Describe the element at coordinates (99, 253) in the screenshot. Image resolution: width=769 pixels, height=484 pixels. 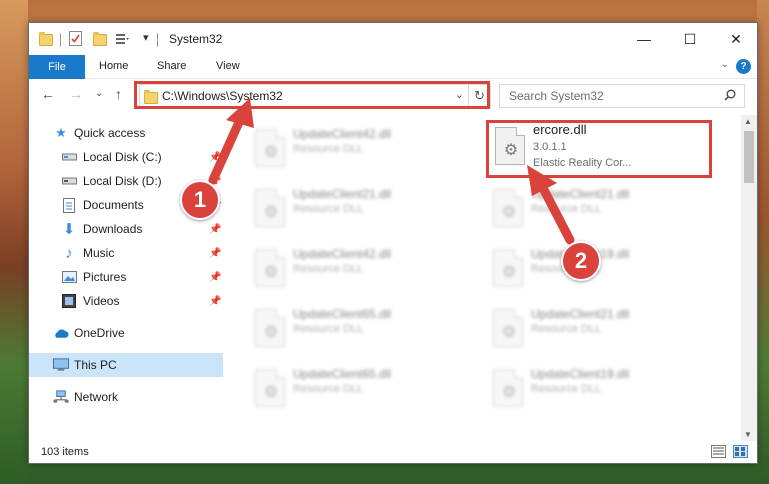
I see `sidebar-item-label: Music` at that location.